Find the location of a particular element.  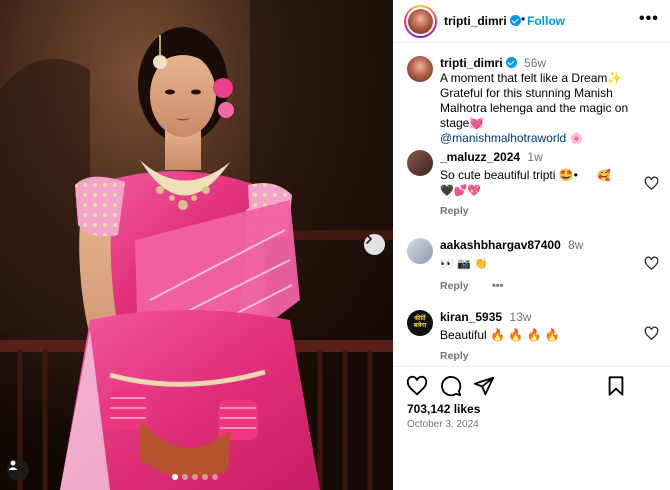

caption-time: 56w is located at coordinates (535, 63).